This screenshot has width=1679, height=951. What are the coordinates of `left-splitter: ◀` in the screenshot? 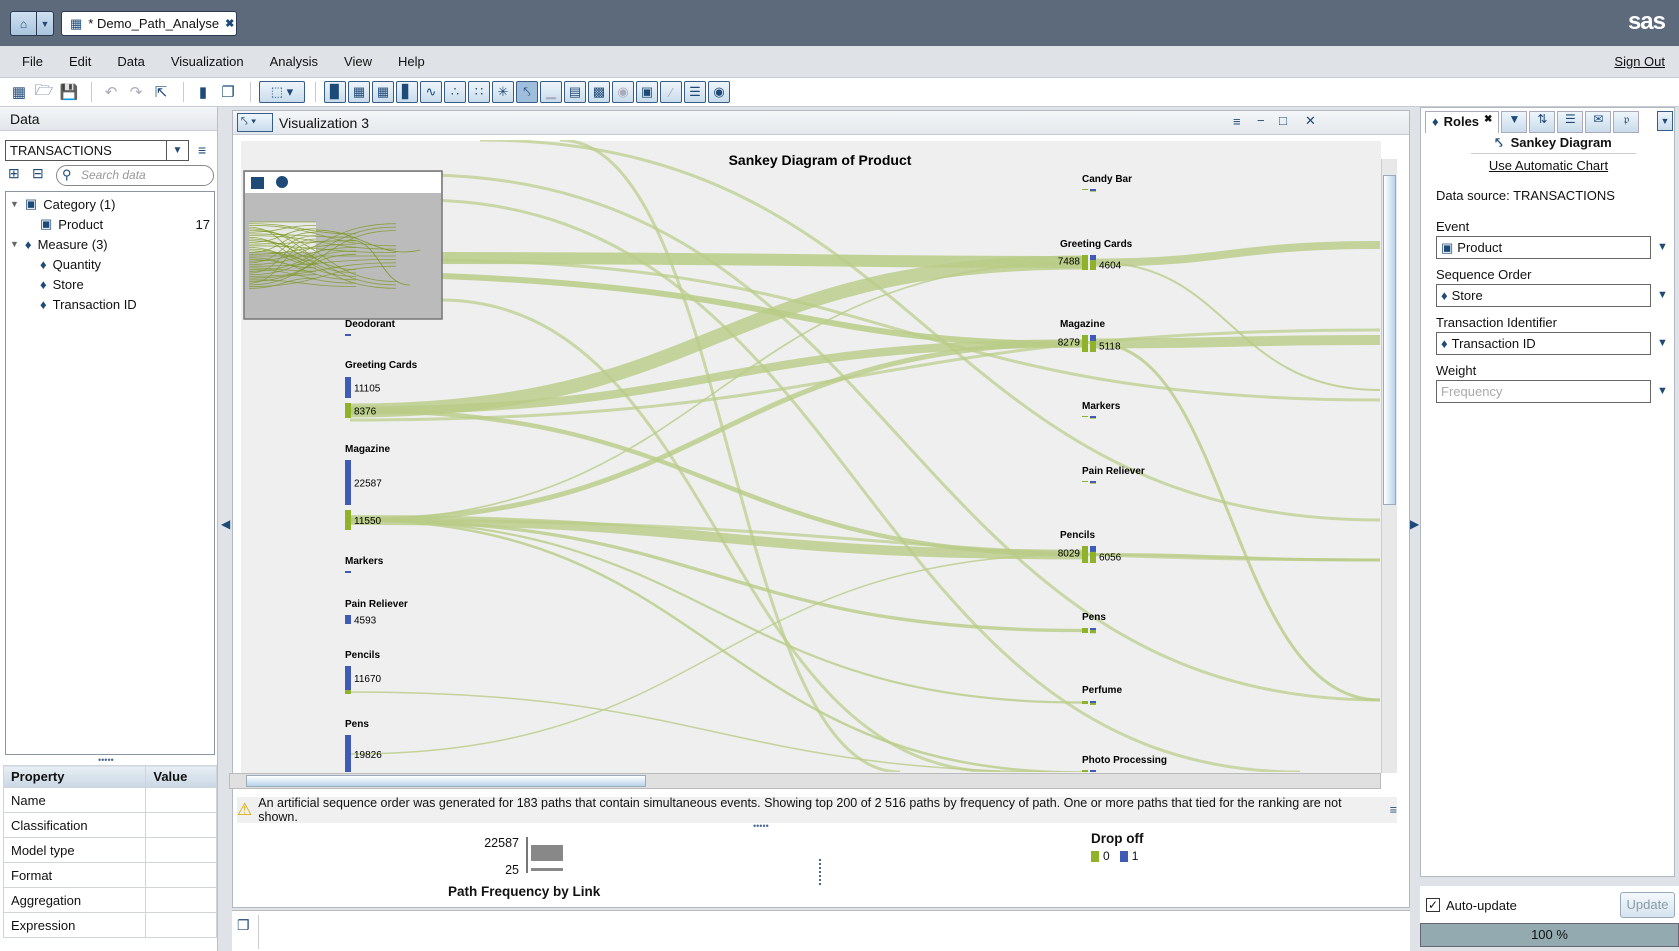 It's located at (225, 529).